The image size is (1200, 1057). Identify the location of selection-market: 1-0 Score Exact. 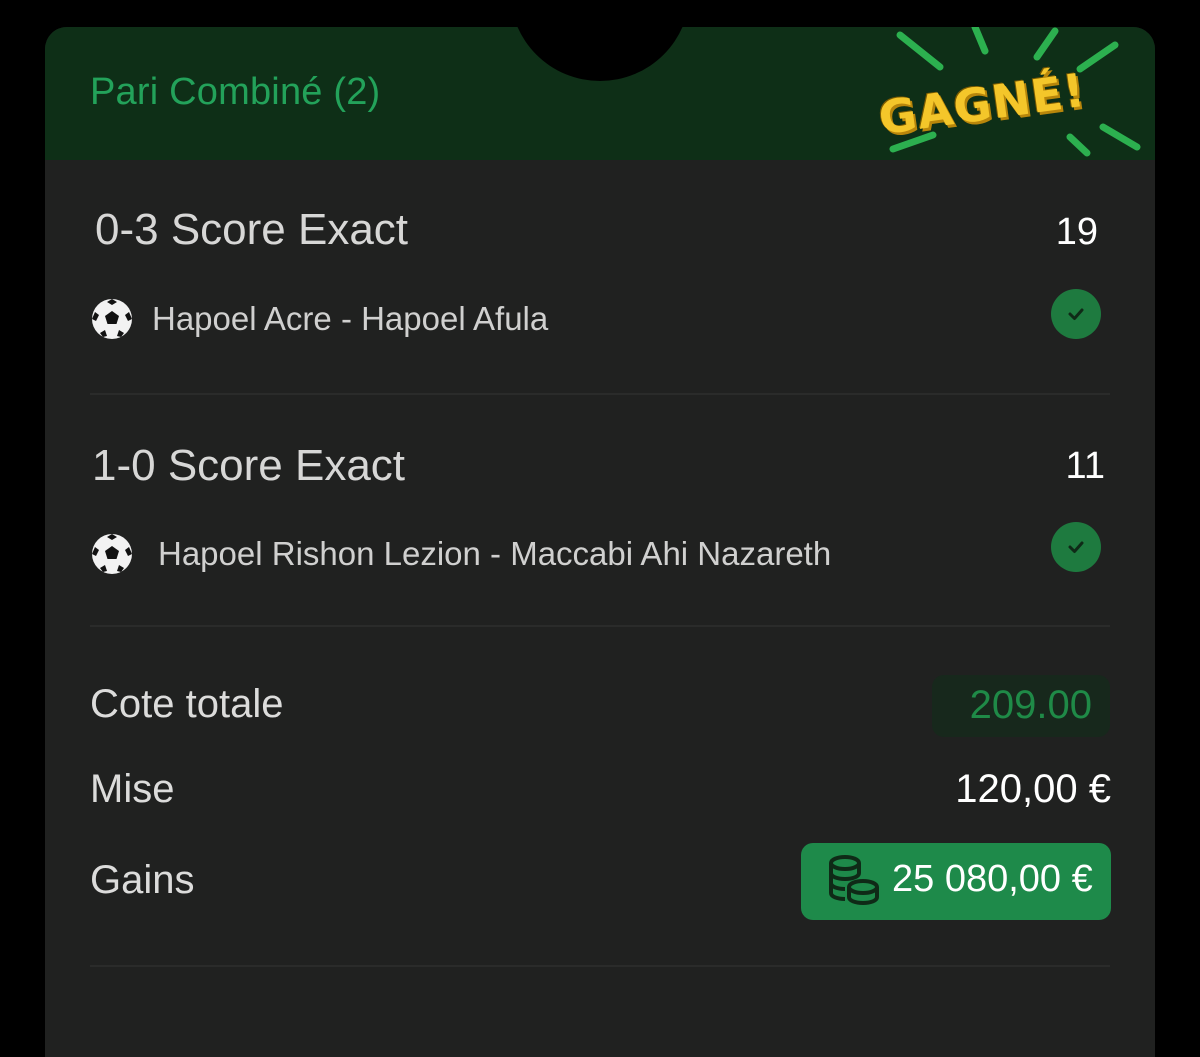
(249, 465).